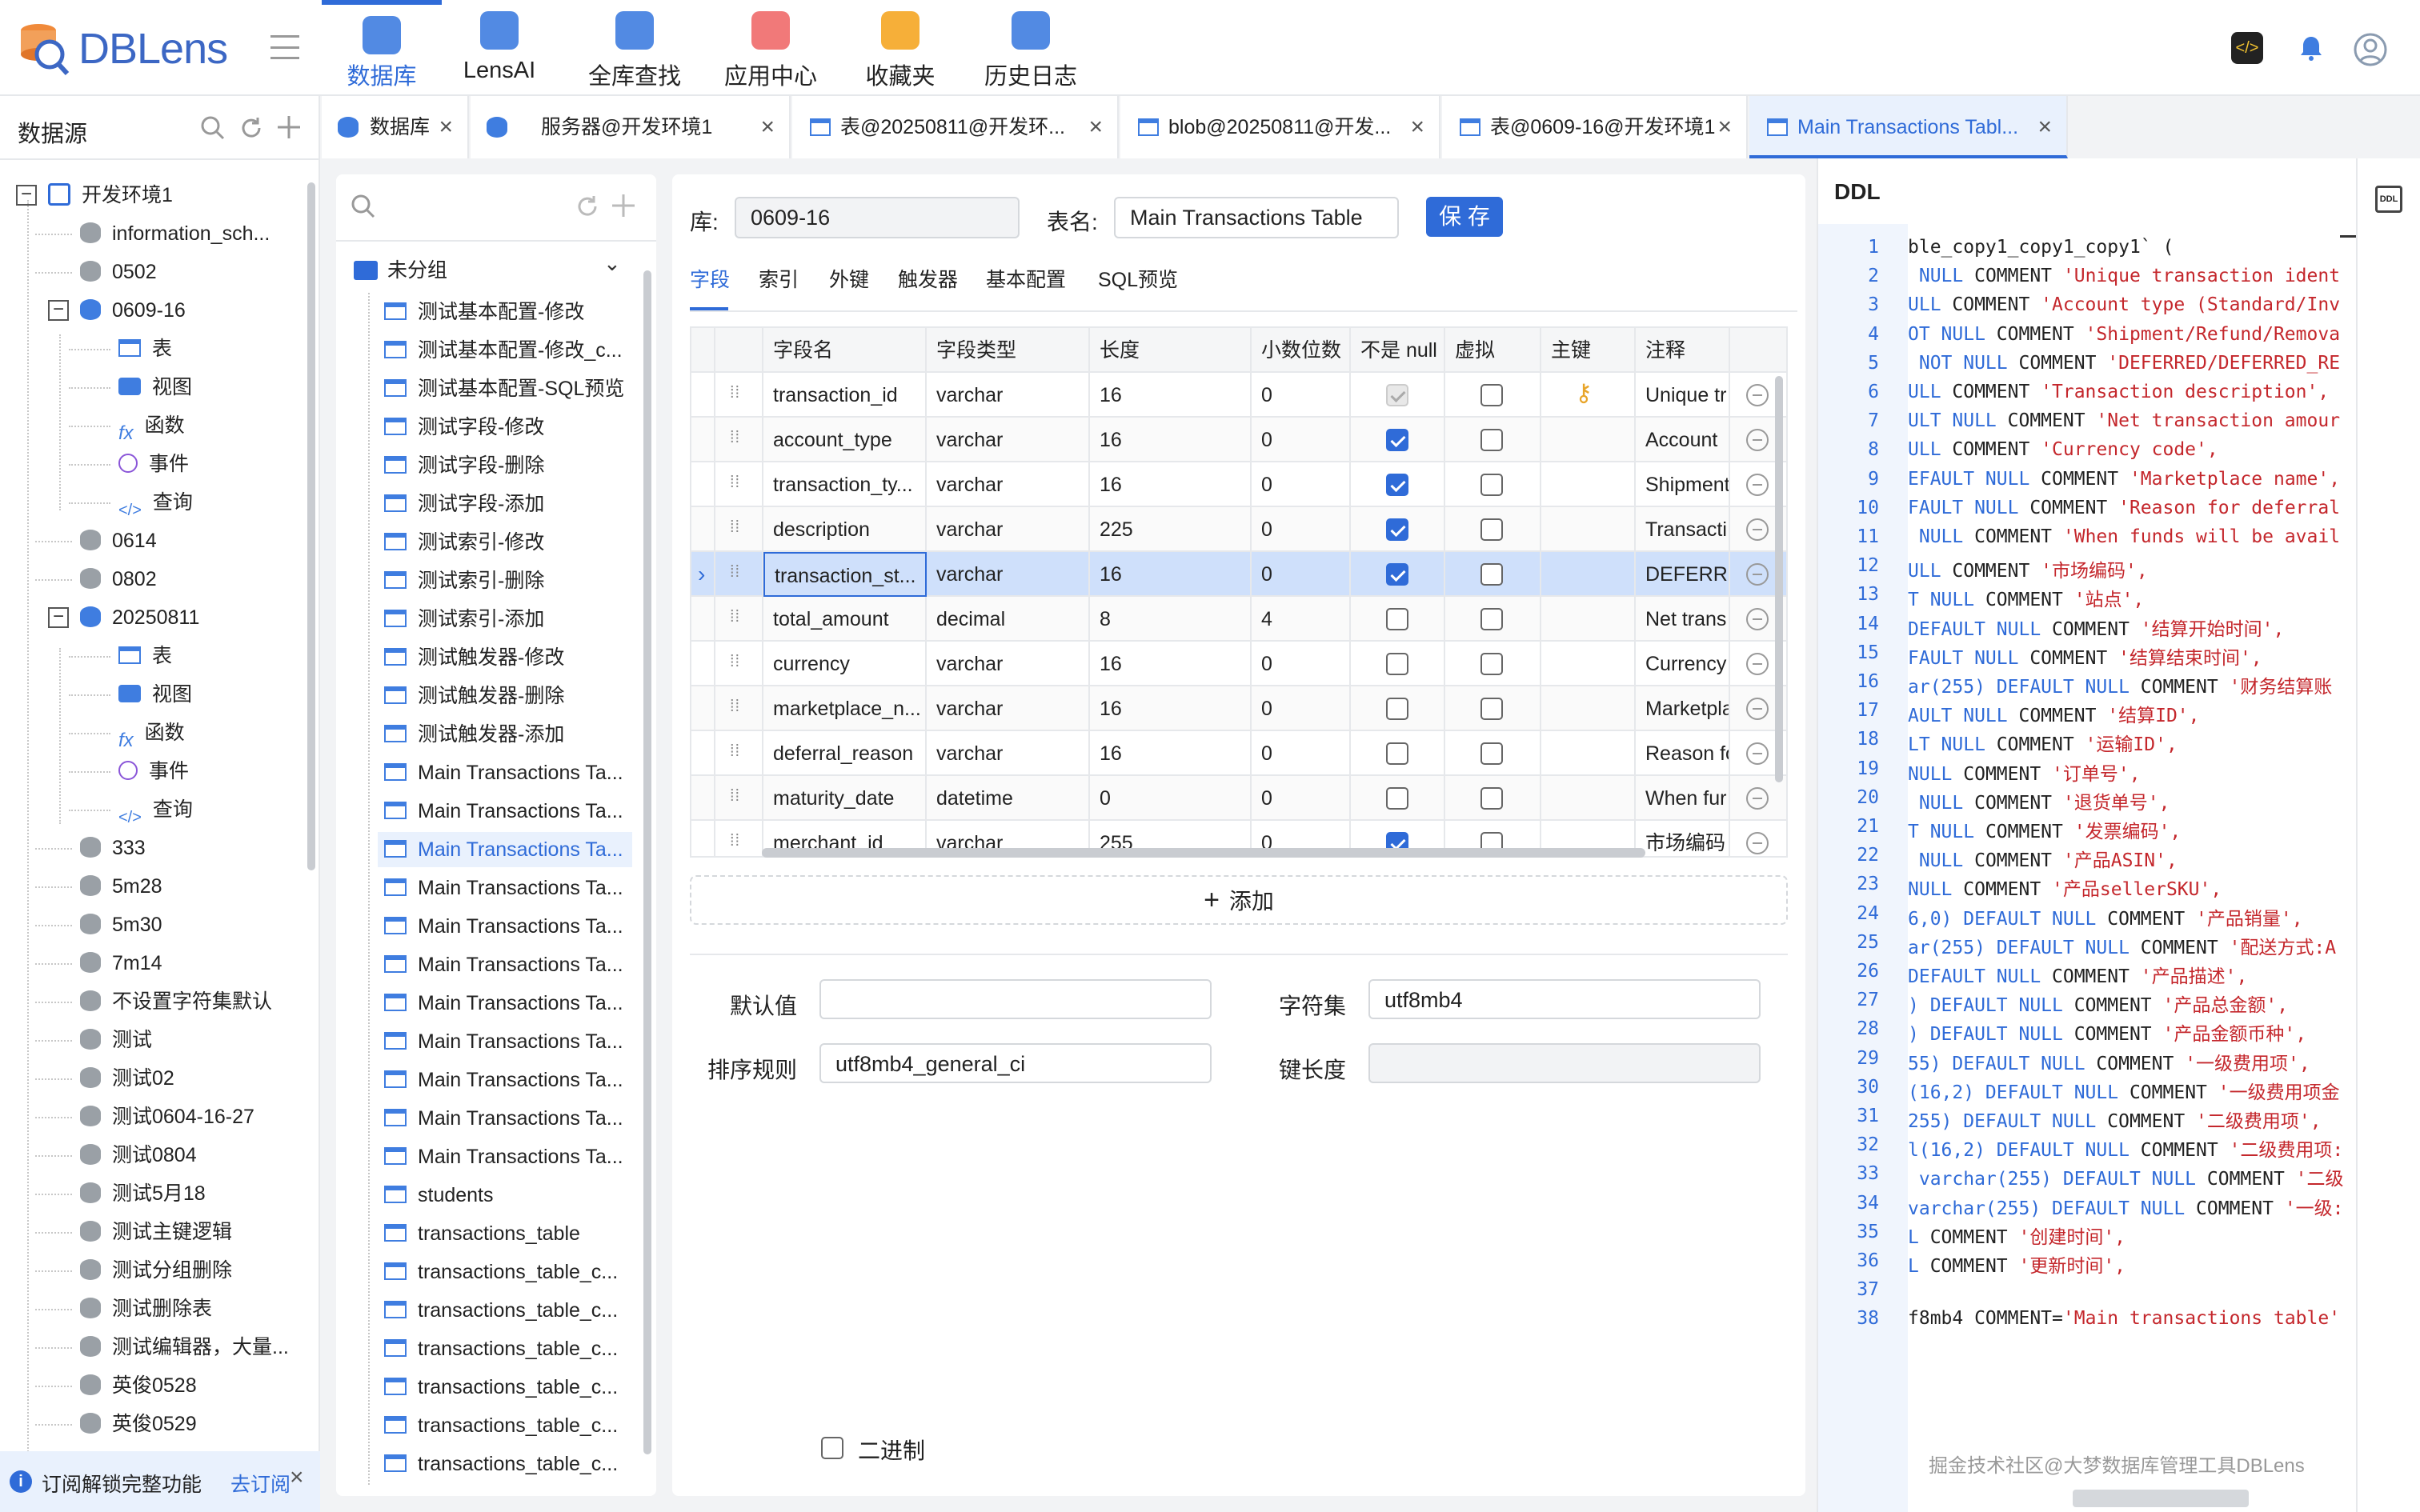  What do you see at coordinates (1683, 395) in the screenshot?
I see `cell-comment: Unique tr` at bounding box center [1683, 395].